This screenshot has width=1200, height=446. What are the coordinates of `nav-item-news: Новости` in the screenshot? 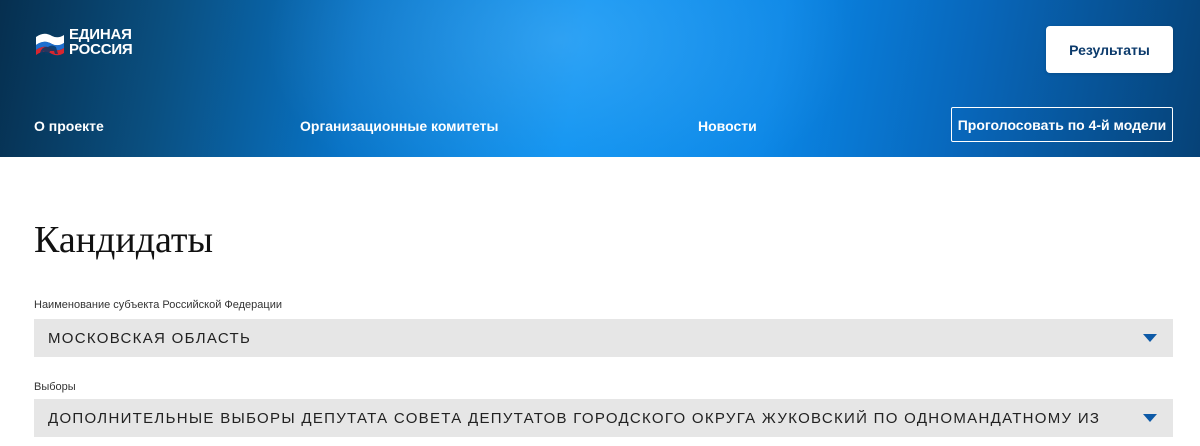 It's located at (727, 126).